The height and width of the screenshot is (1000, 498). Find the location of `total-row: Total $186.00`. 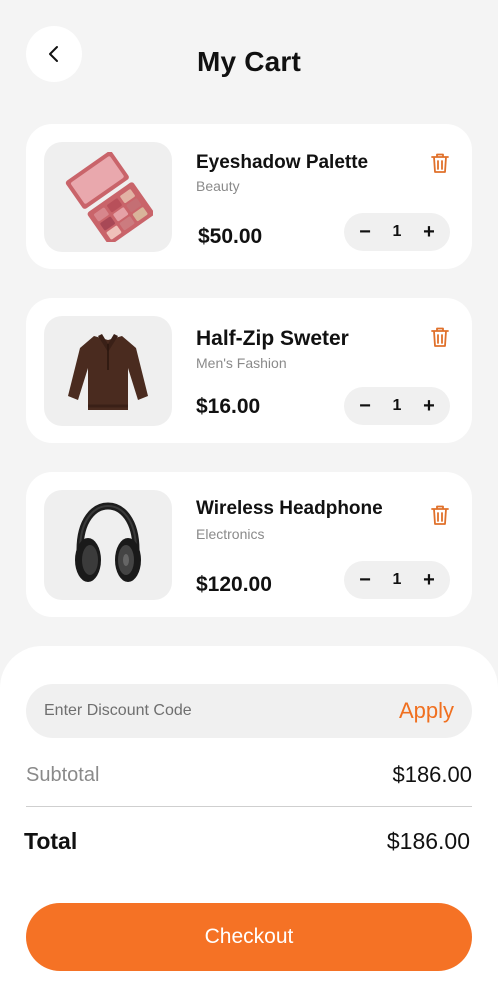

total-row: Total $186.00 is located at coordinates (247, 841).